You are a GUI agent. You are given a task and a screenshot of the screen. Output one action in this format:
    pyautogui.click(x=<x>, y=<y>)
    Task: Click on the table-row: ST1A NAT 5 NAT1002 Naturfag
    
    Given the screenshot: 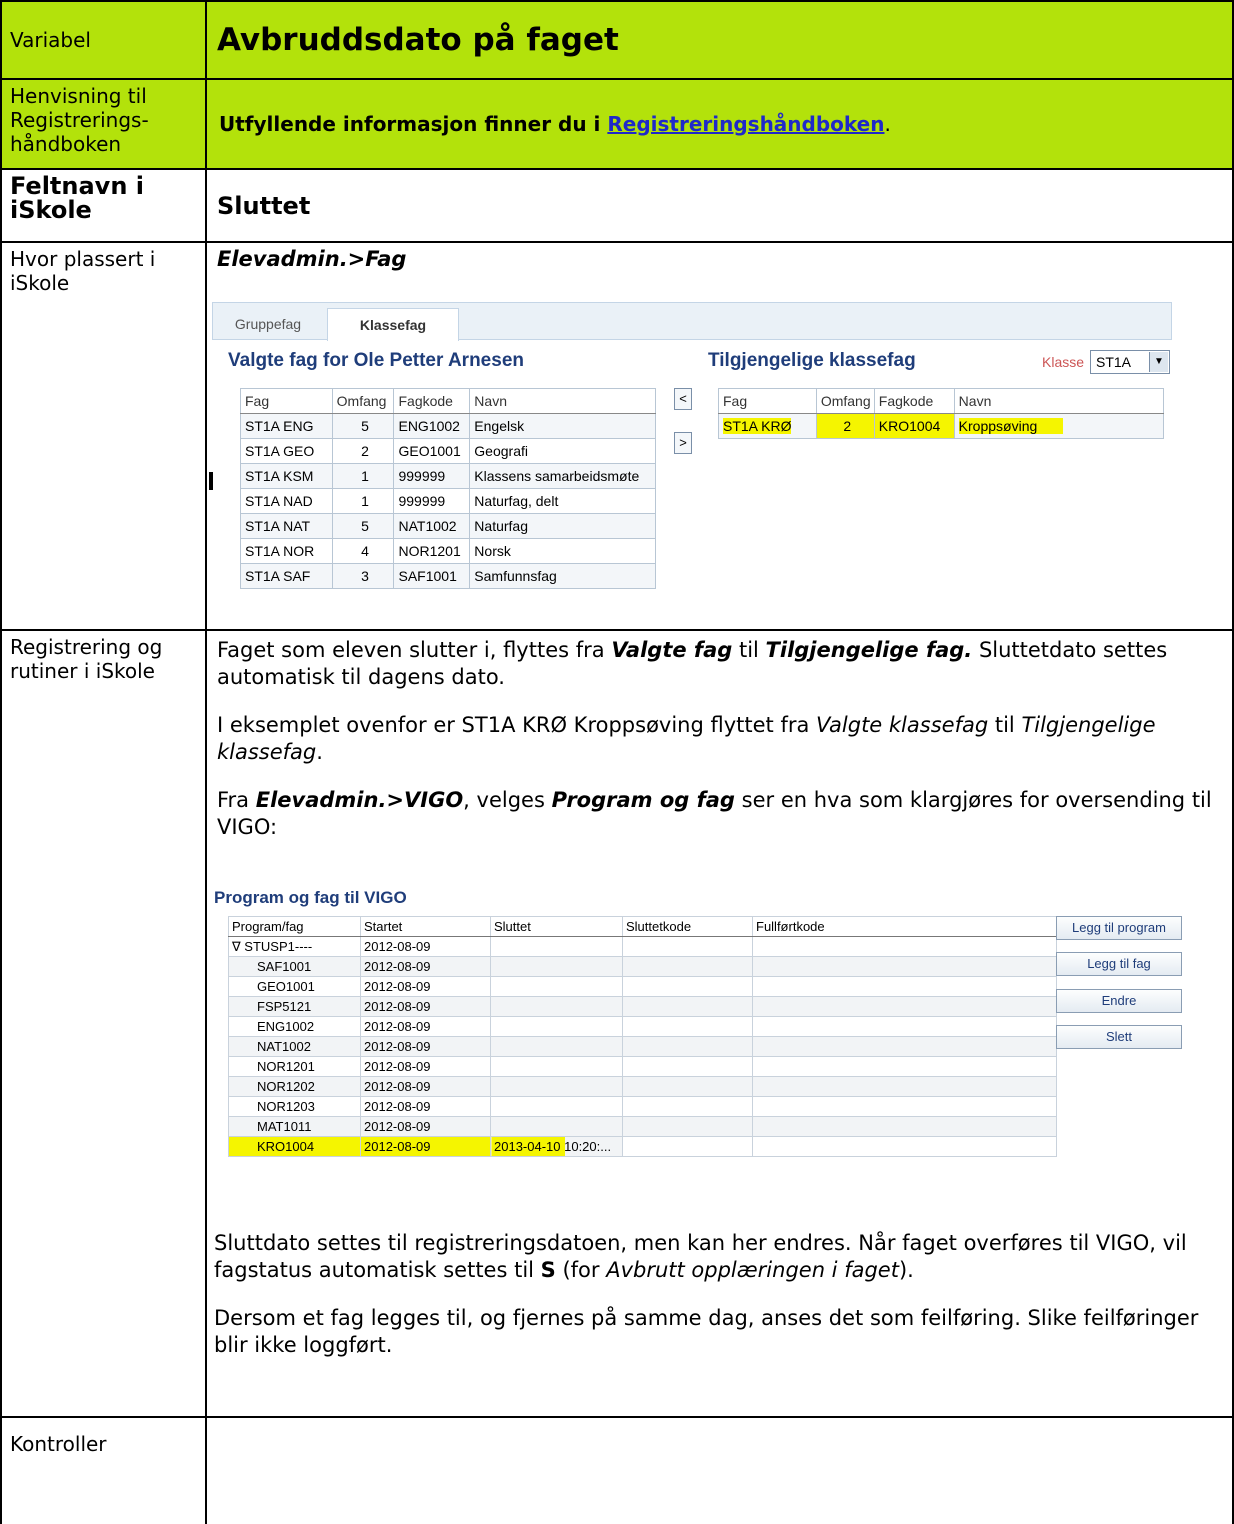 What is the action you would take?
    pyautogui.click(x=448, y=526)
    